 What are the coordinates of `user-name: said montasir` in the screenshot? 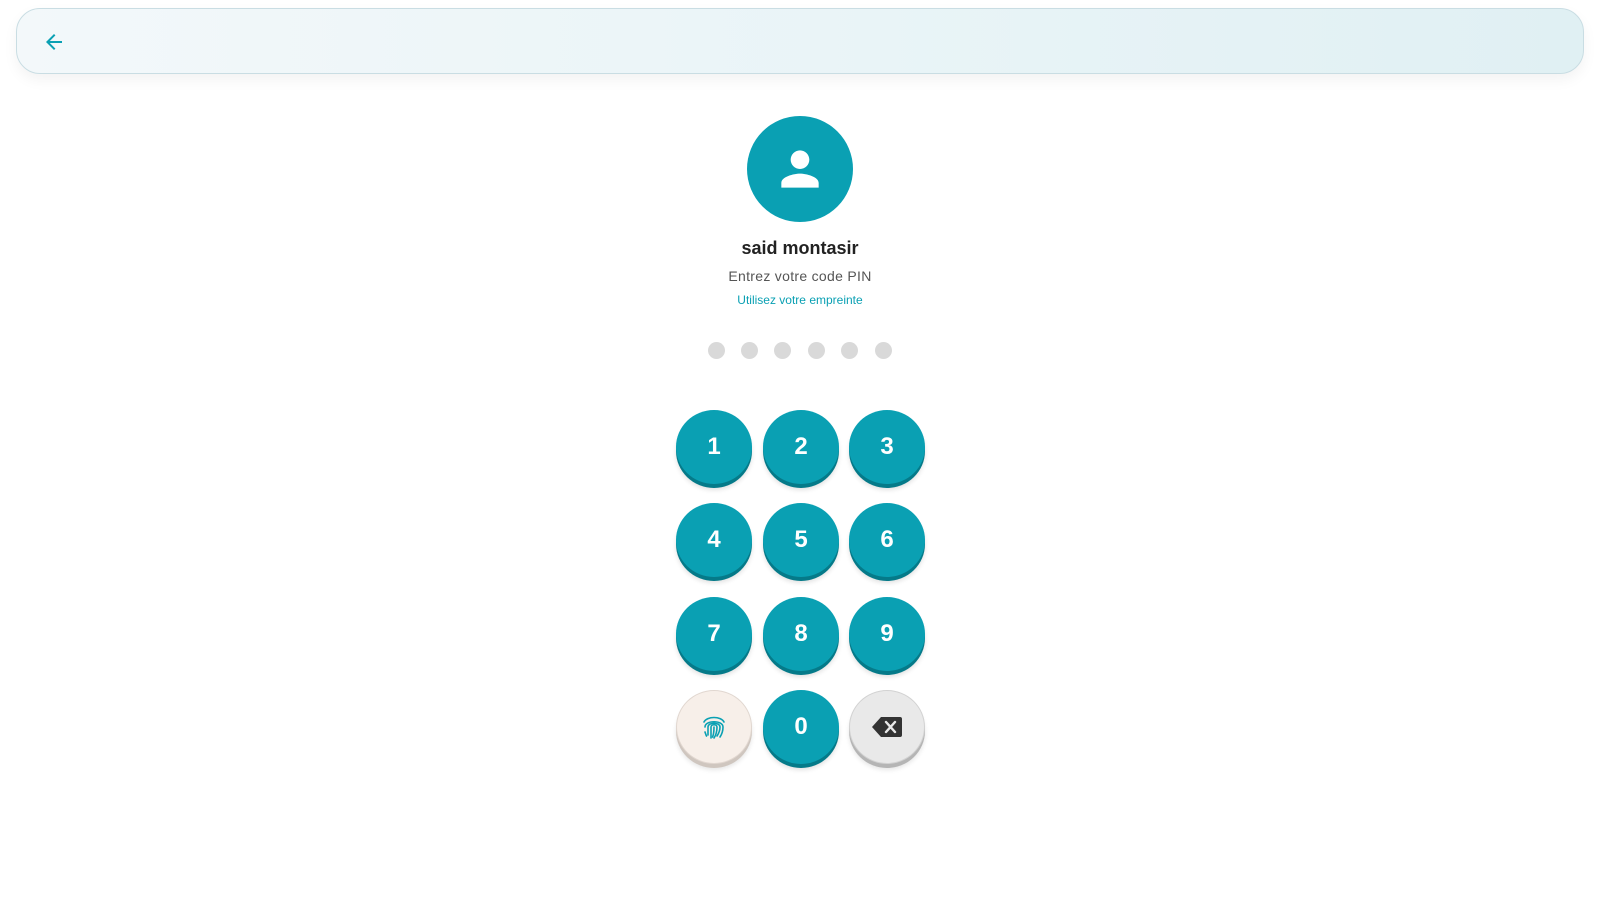 It's located at (800, 248).